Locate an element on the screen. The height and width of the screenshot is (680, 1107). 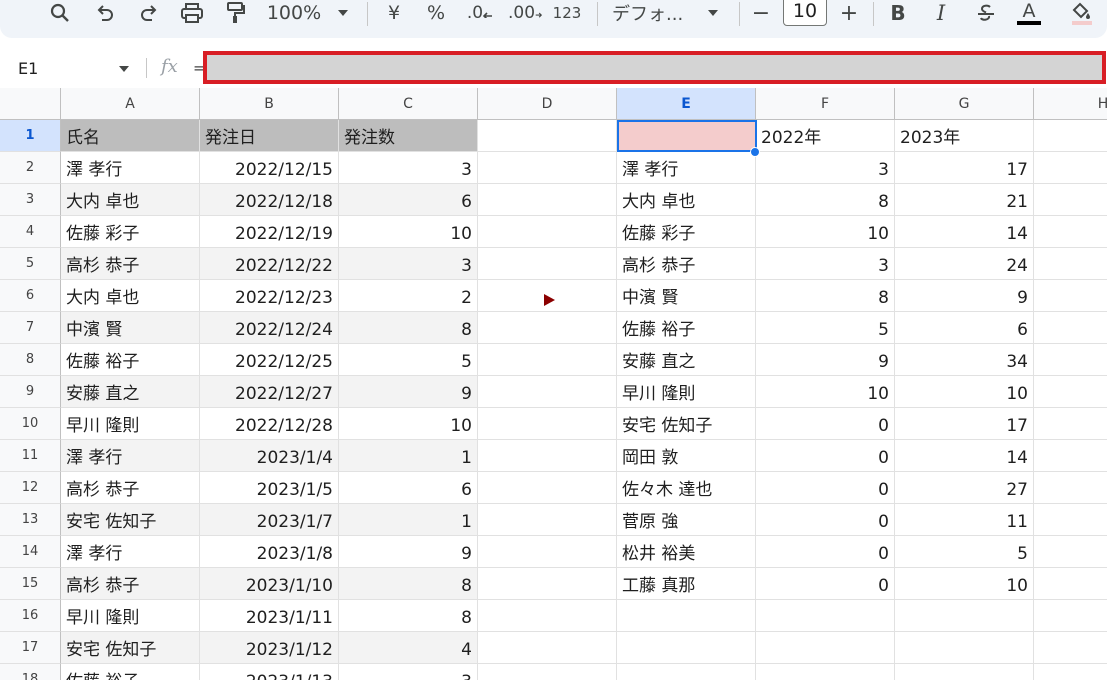
summary-name-cell: 大内 卓也 is located at coordinates (686, 200).